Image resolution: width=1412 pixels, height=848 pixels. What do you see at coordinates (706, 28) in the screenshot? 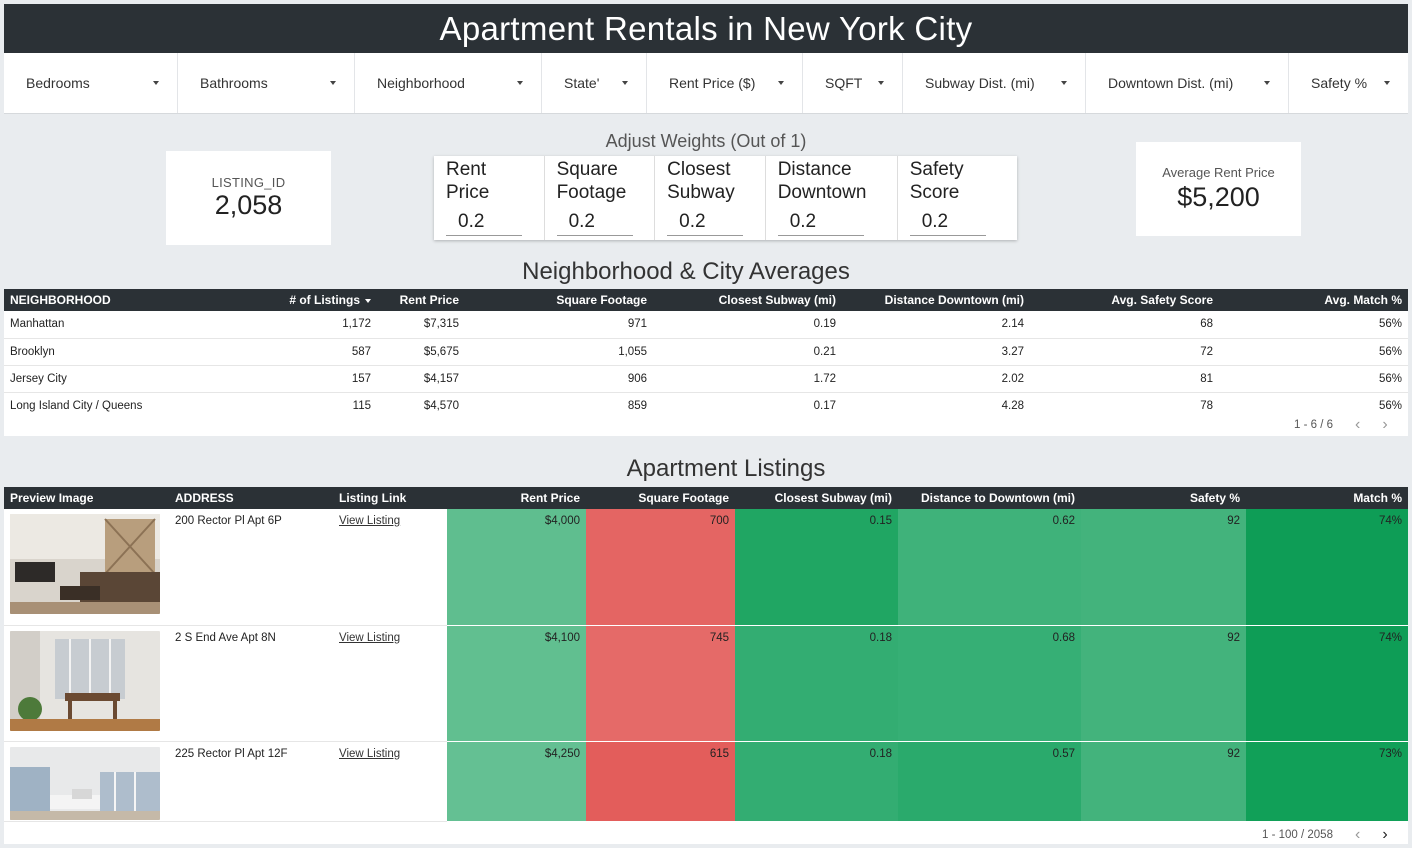
I see `dashboard-title: Apartment Rentals in New York City` at bounding box center [706, 28].